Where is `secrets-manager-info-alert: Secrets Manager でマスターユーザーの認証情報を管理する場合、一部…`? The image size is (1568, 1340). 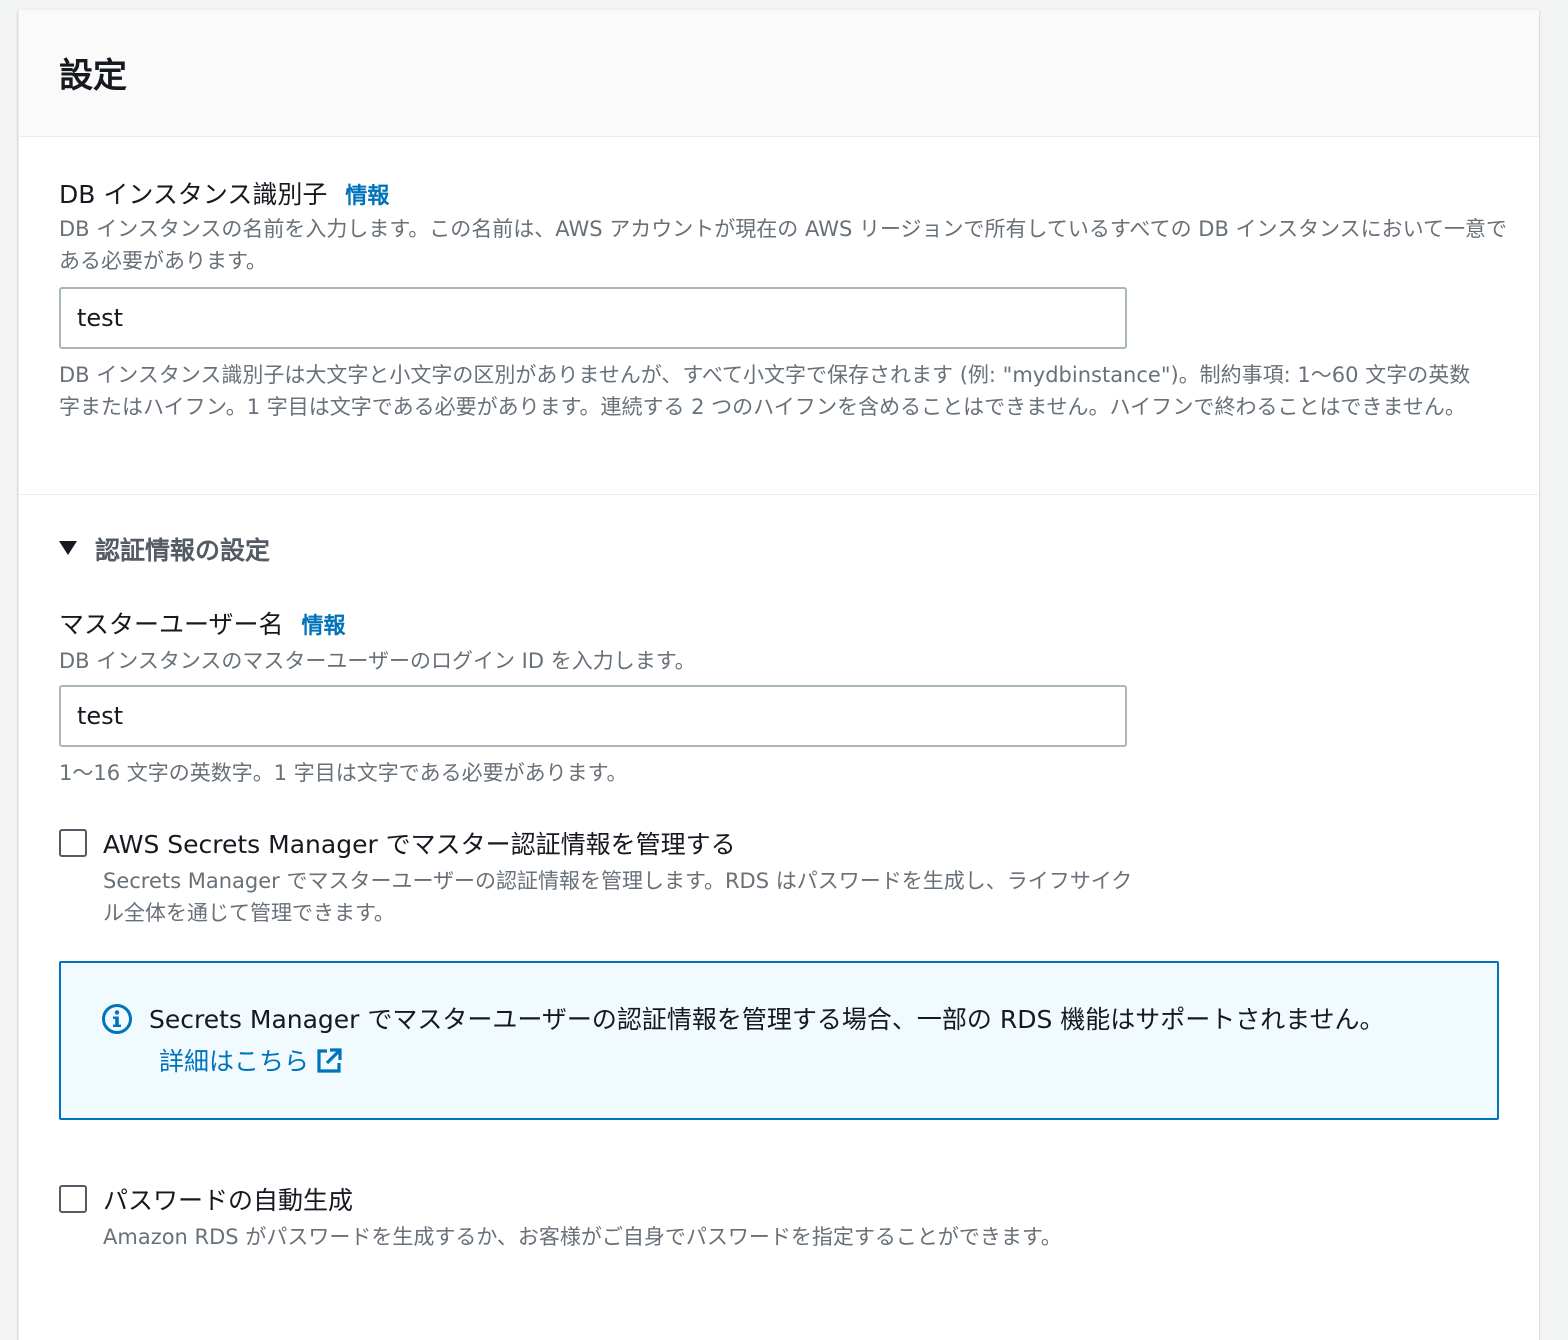 secrets-manager-info-alert: Secrets Manager でマスターユーザーの認証情報を管理する場合、一部… is located at coordinates (779, 1040).